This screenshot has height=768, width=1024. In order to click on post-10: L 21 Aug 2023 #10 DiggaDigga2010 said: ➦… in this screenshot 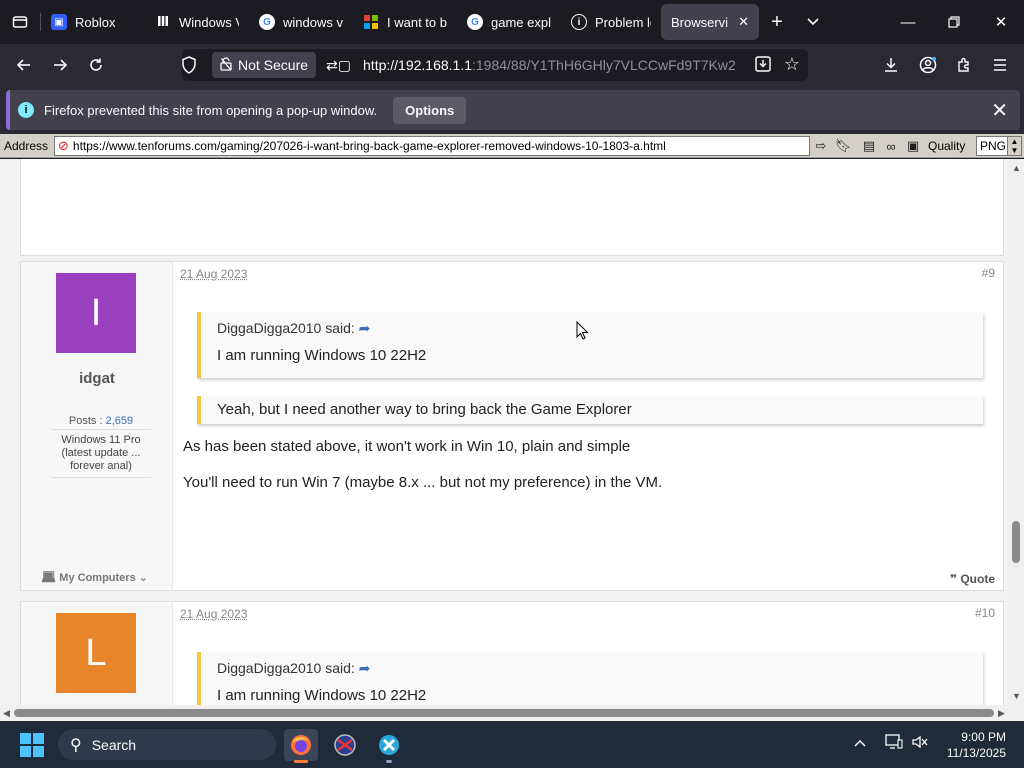, I will do `click(512, 653)`.